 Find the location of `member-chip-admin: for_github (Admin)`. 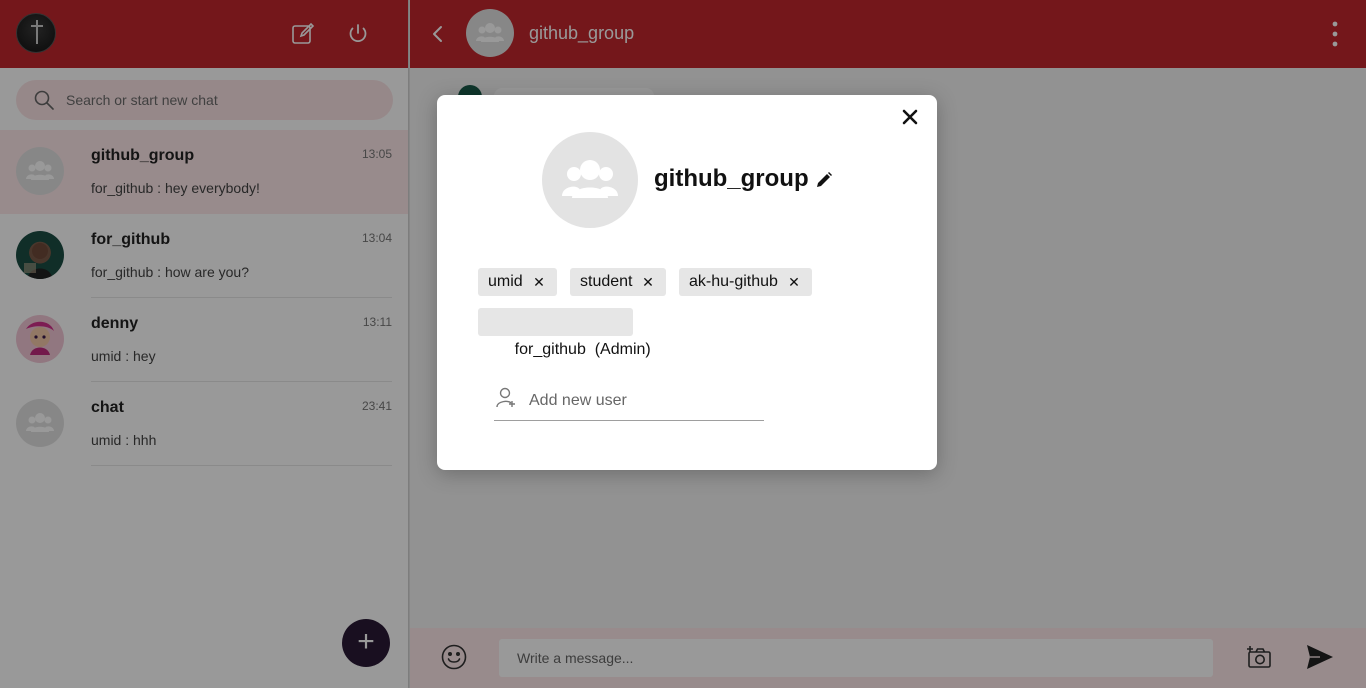

member-chip-admin: for_github (Admin) is located at coordinates (564, 333).